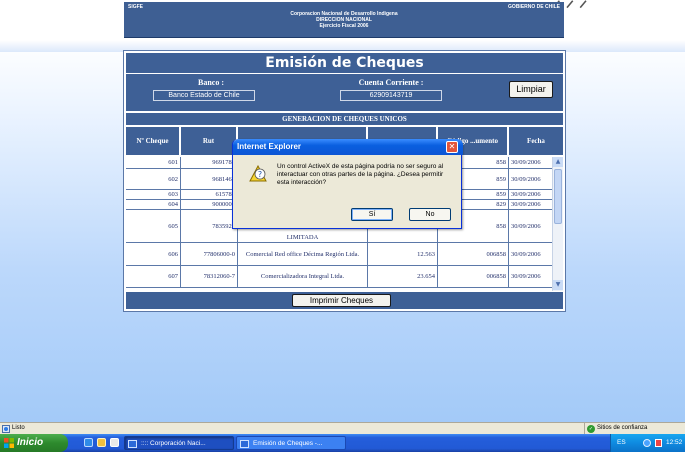 The height and width of the screenshot is (452, 685). I want to click on clock: 12:52, so click(674, 443).